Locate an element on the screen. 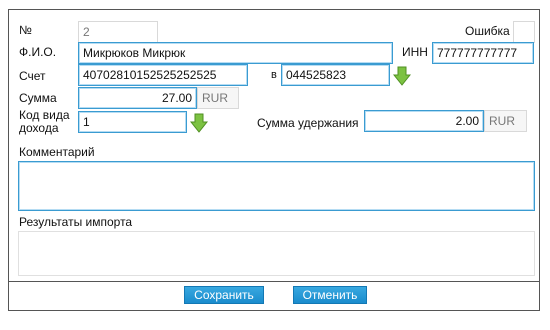 The width and height of the screenshot is (550, 330). withholding-label: Сумма удержания is located at coordinates (308, 123).